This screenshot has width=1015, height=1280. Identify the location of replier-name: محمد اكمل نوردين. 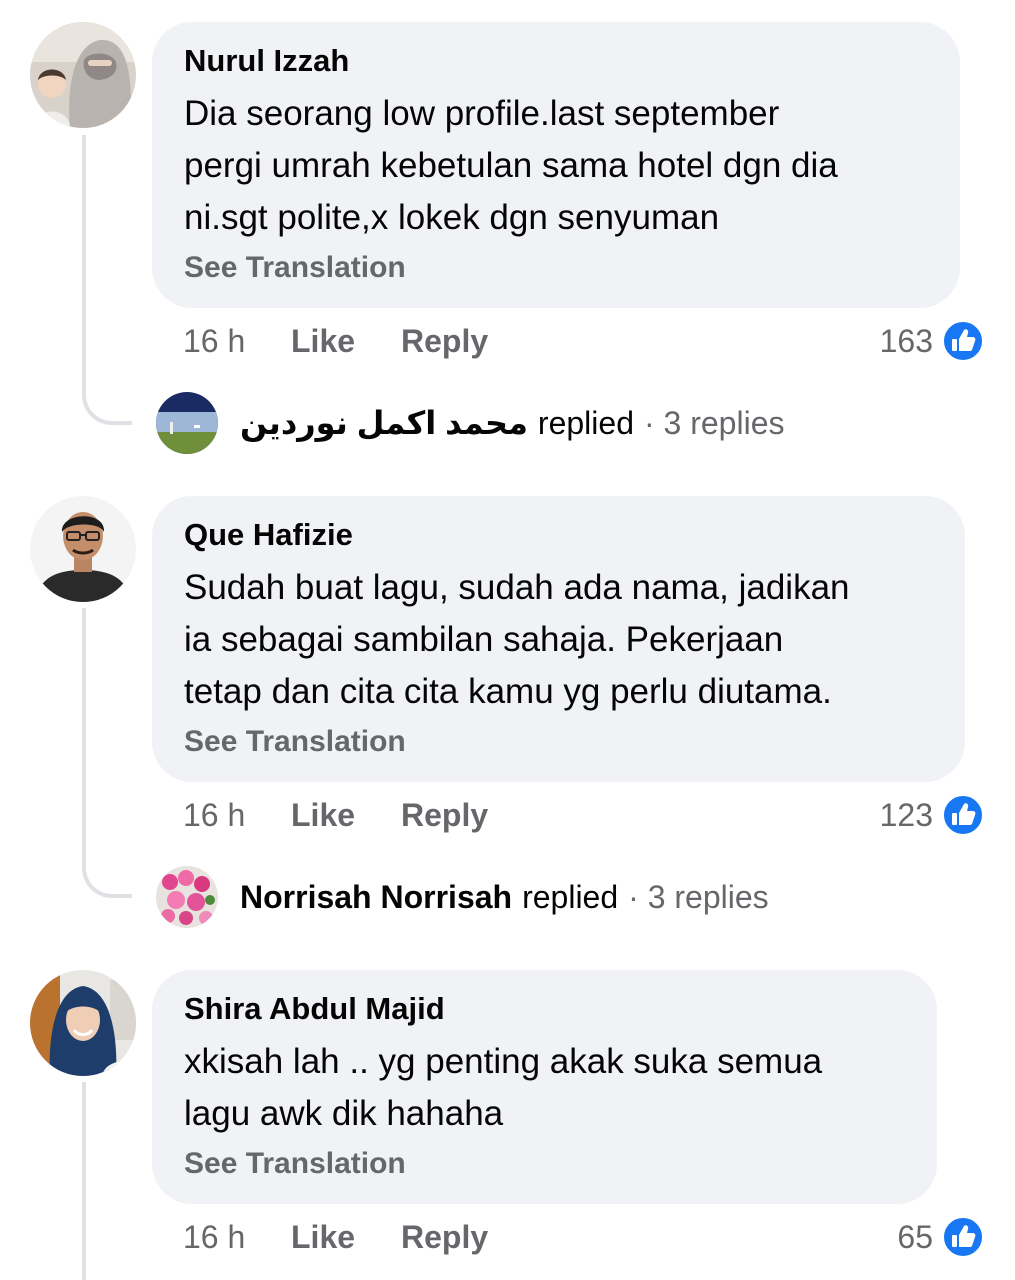
(384, 423).